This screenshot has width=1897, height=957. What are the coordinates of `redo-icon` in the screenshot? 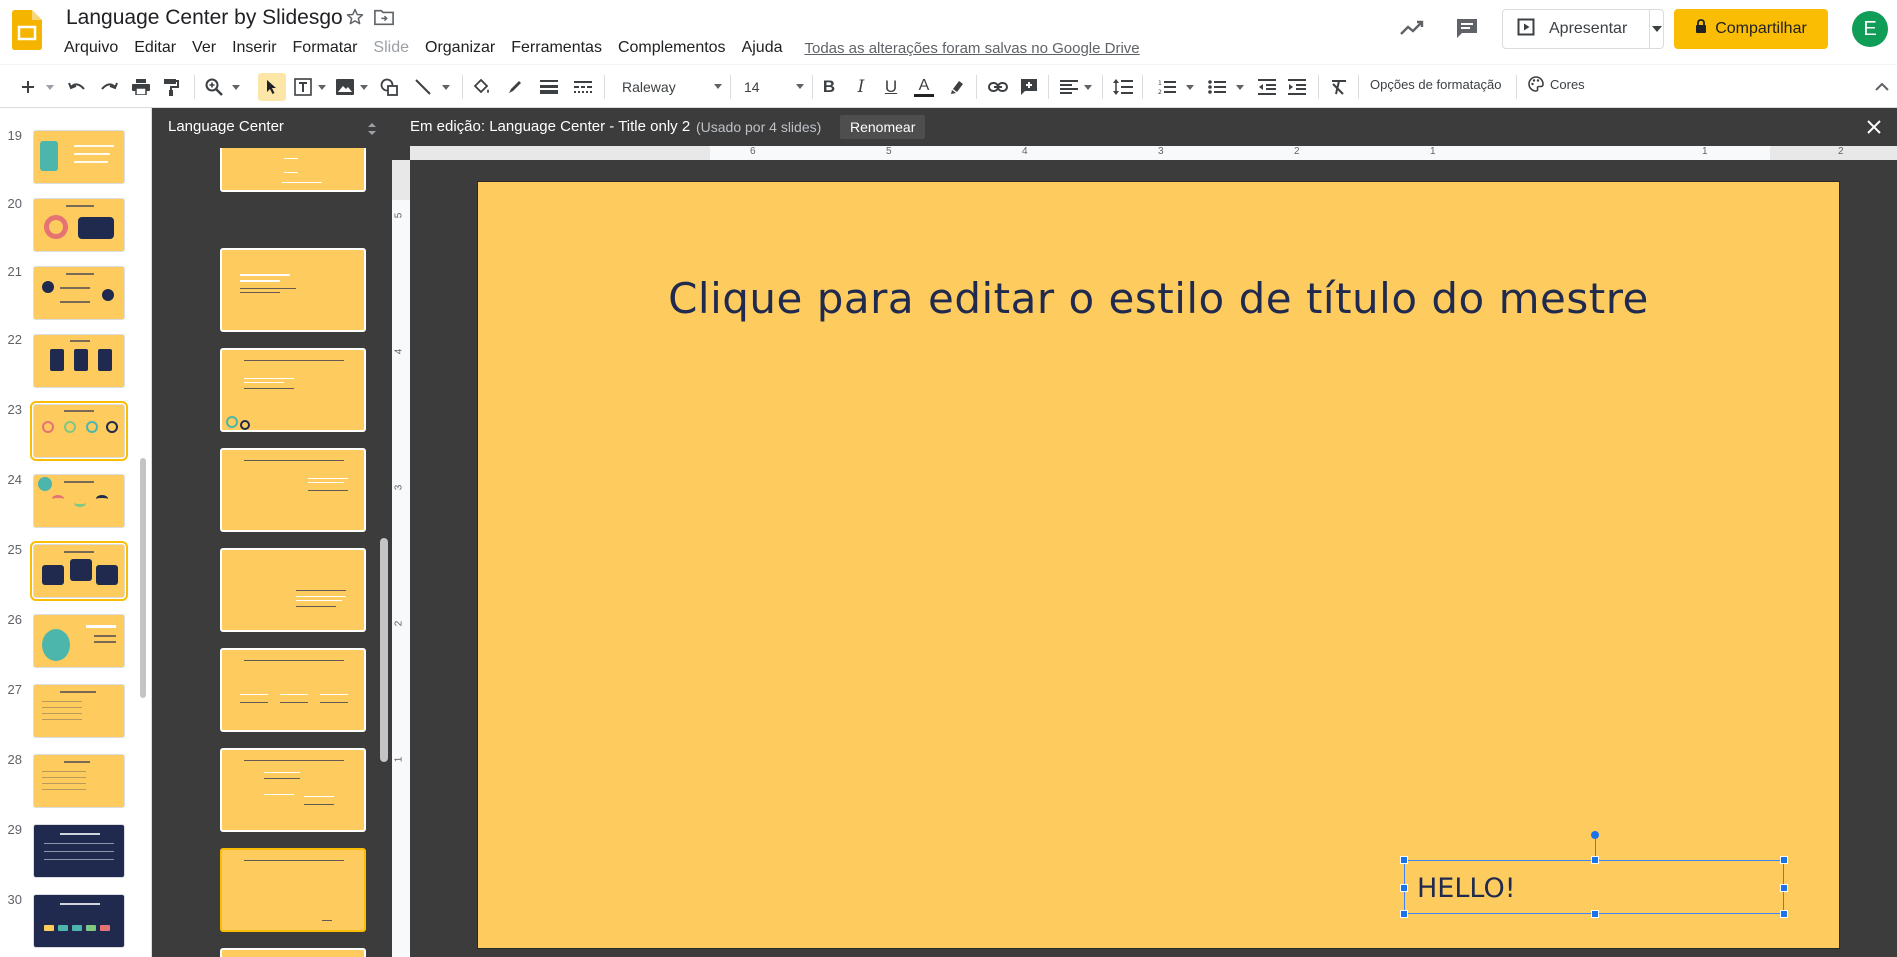 It's located at (109, 87).